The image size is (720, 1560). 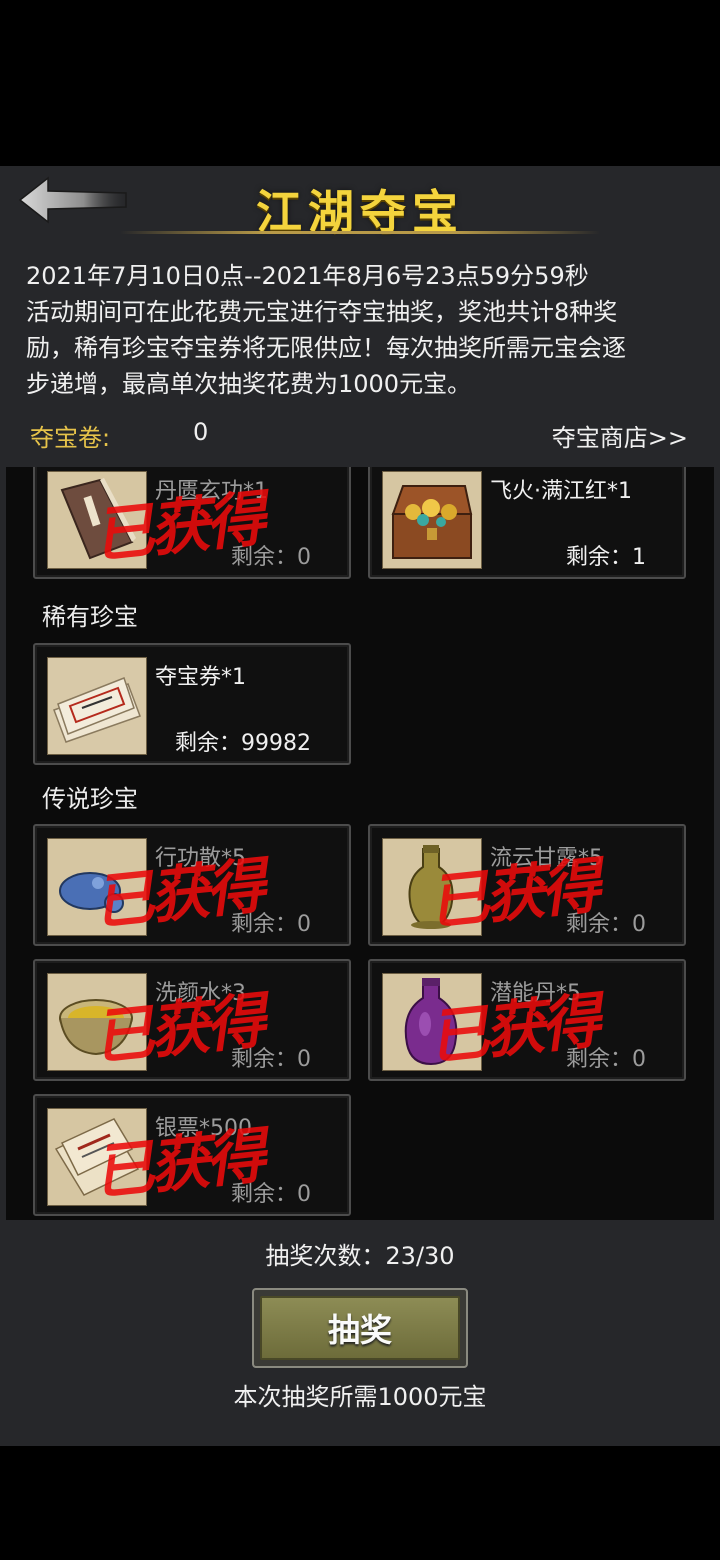 What do you see at coordinates (249, 384) in the screenshot?
I see `description-line: 步递增，最高单次抽奖花费为1000元宝。` at bounding box center [249, 384].